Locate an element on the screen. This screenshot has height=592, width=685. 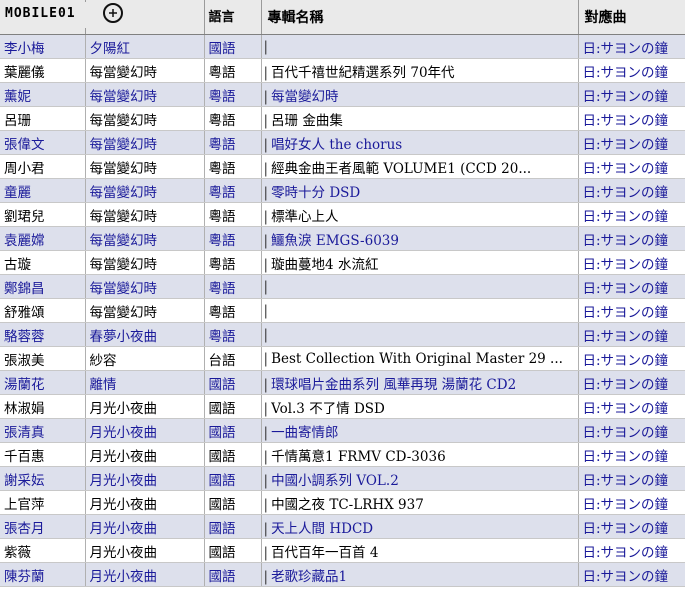
cell-album: | 每當變幻時 is located at coordinates (420, 94).